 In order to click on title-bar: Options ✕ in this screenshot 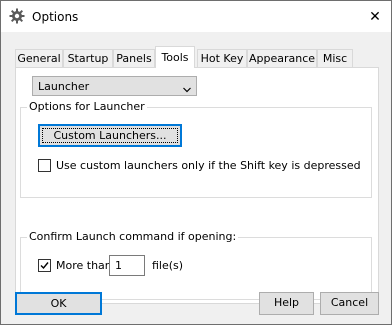, I will do `click(196, 16)`.